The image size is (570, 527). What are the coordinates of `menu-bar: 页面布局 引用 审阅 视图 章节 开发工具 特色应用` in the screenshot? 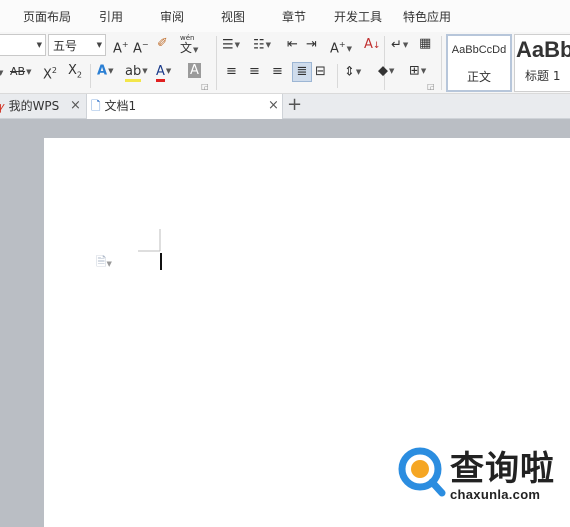 It's located at (285, 16).